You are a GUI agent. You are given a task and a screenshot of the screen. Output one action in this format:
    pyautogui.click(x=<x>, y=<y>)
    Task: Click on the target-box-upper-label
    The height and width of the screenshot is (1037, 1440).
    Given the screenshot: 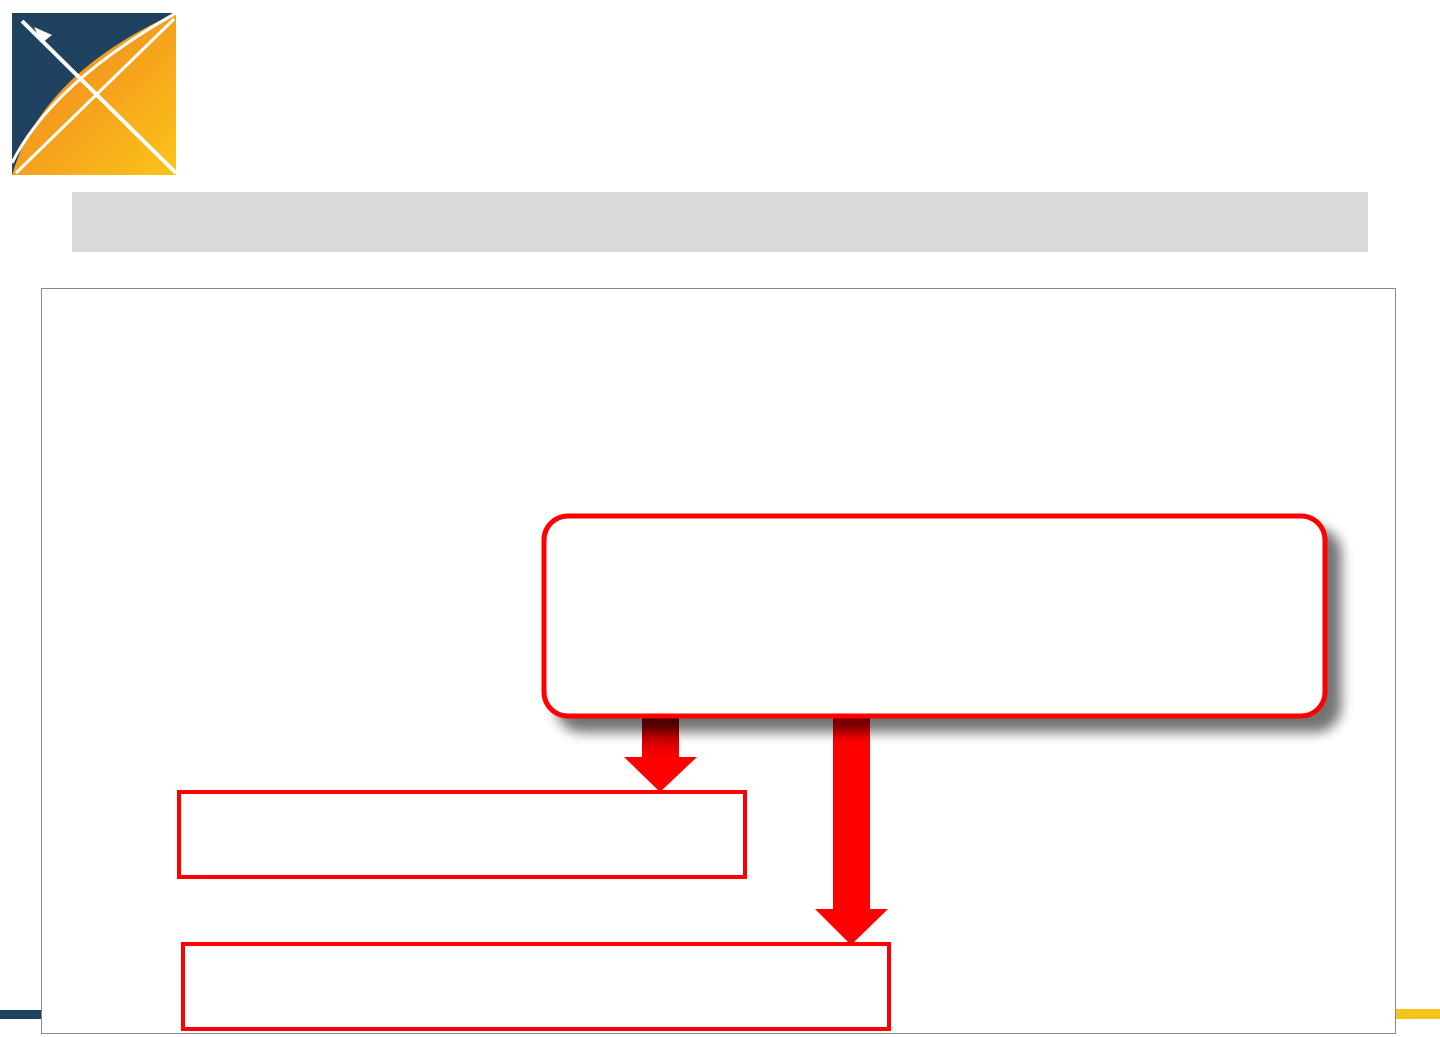 What is the action you would take?
    pyautogui.click(x=462, y=834)
    